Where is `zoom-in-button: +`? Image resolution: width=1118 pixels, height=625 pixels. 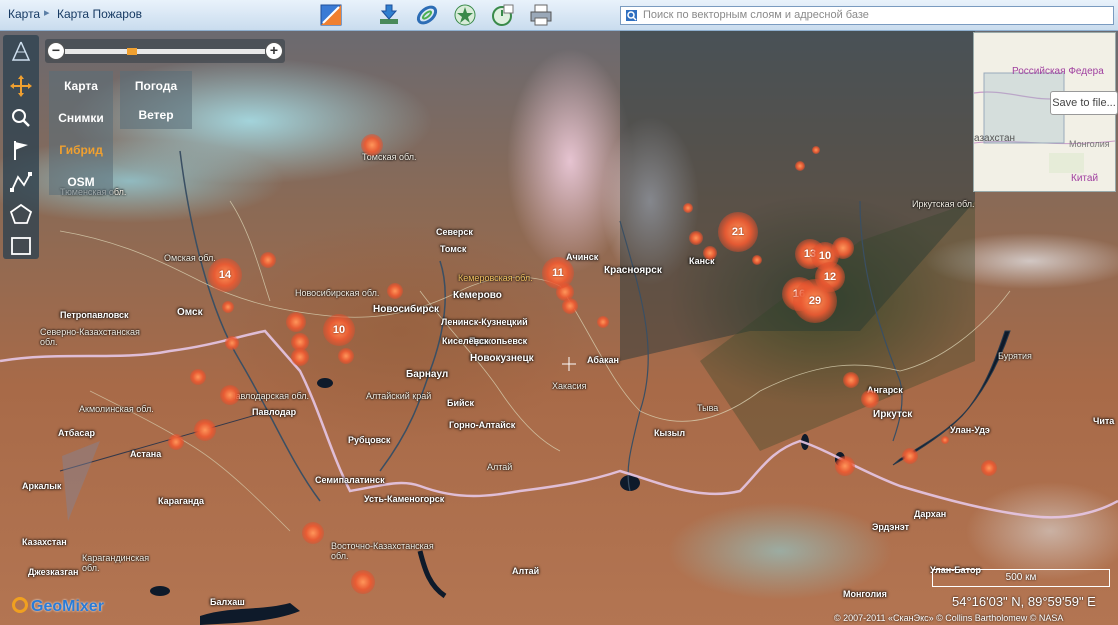 zoom-in-button: + is located at coordinates (274, 51).